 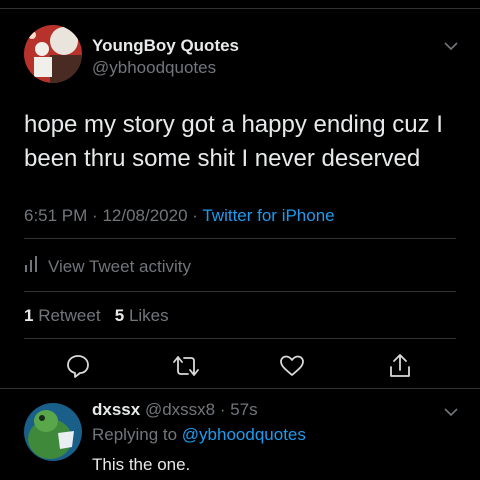 I want to click on view-activity-link: View Tweet activity, so click(x=107, y=266).